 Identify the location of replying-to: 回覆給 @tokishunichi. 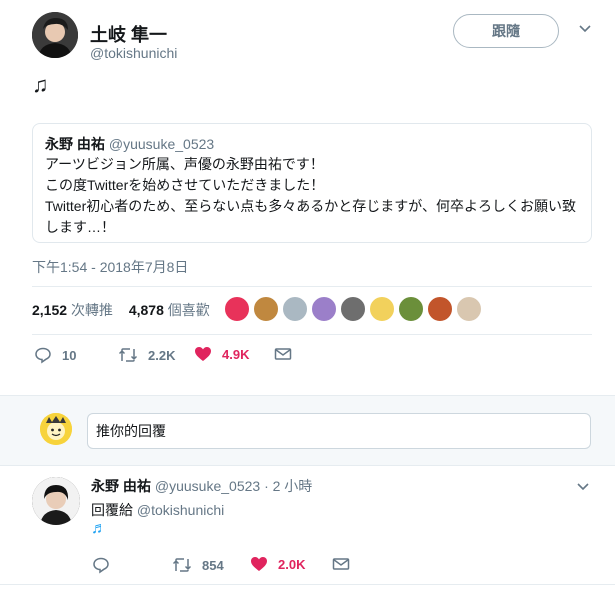
(157, 510).